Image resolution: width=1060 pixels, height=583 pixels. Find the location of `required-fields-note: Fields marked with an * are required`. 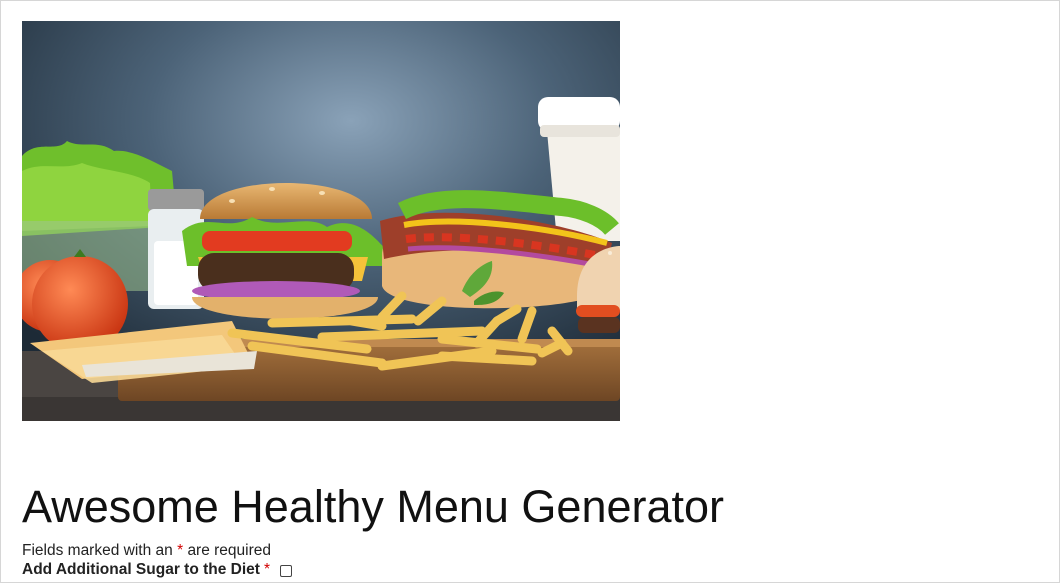

required-fields-note: Fields marked with an * are required is located at coordinates (146, 551).